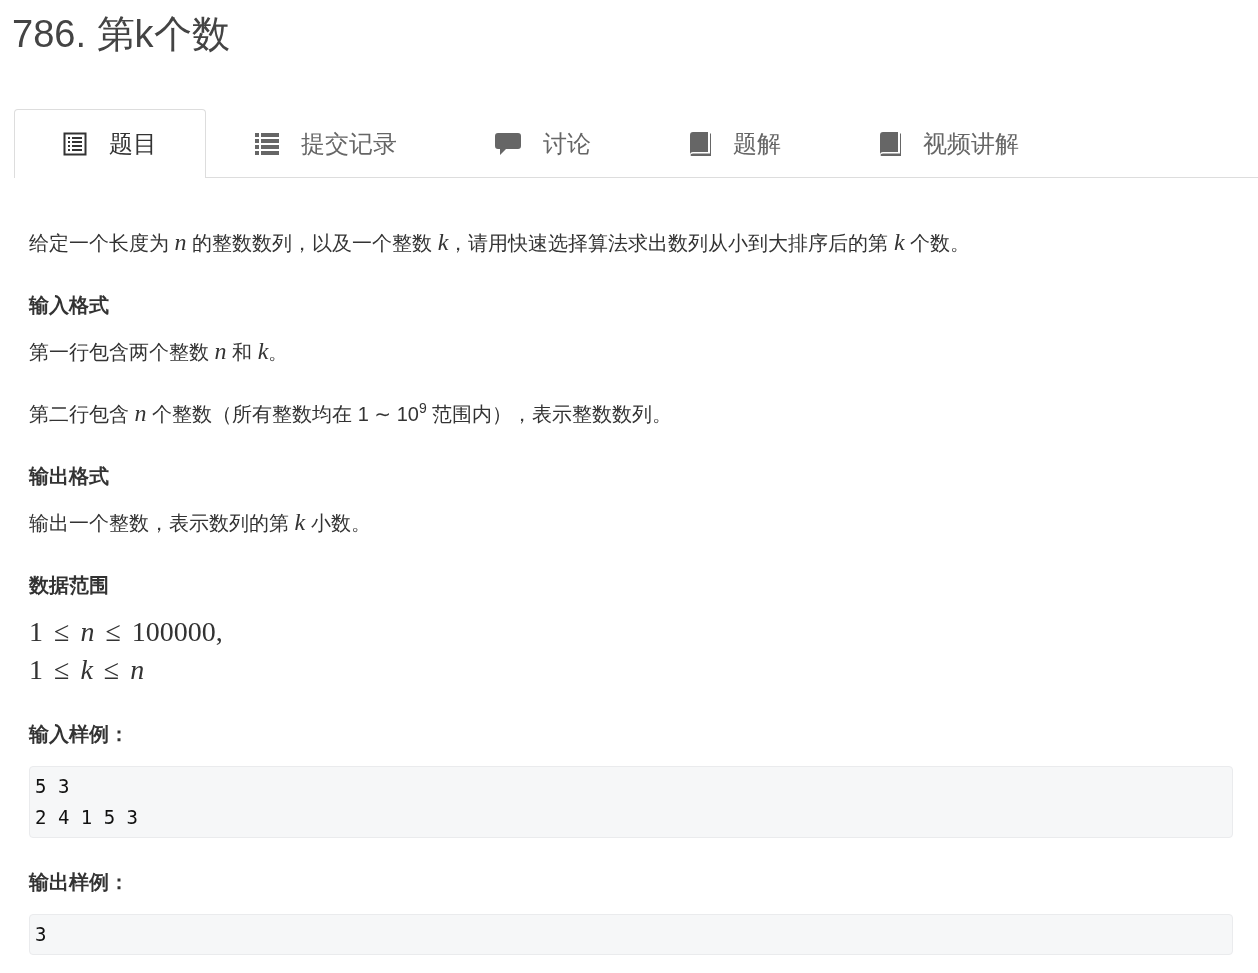 This screenshot has width=1258, height=973. I want to click on list-icon, so click(267, 143).